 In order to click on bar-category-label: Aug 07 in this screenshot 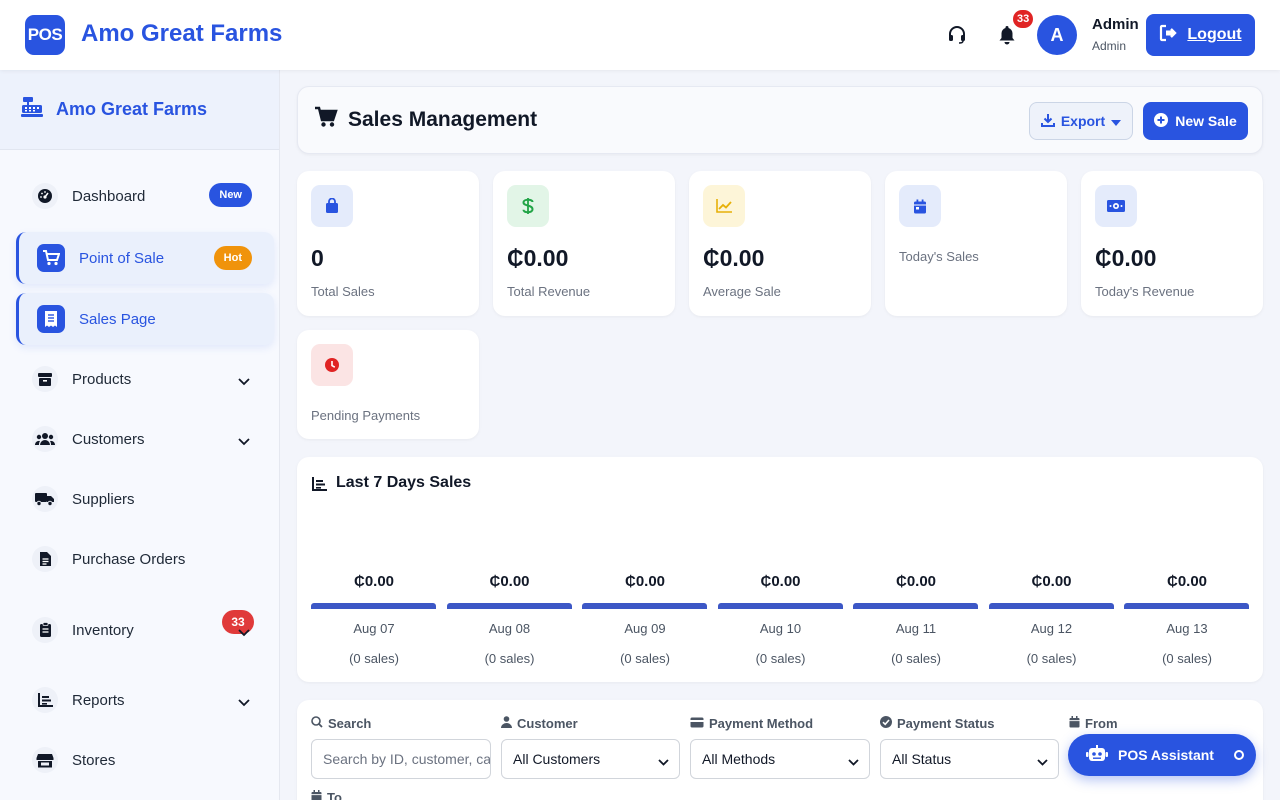, I will do `click(374, 628)`.